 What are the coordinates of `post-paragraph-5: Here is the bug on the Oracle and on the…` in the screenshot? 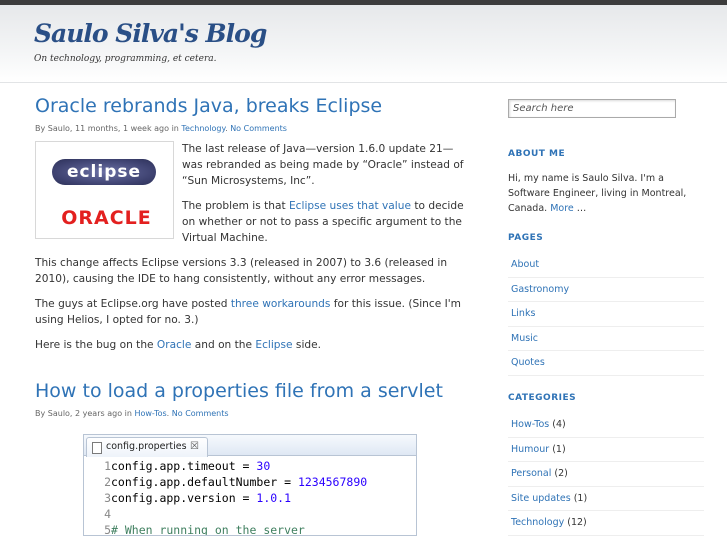 It's located at (250, 345).